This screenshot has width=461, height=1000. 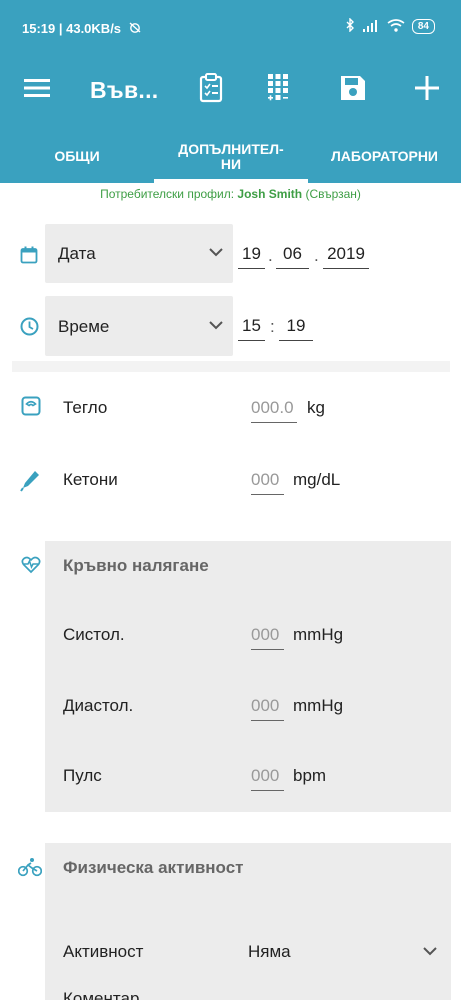 What do you see at coordinates (94, 634) in the screenshot?
I see `systolic-label: Систол.` at bounding box center [94, 634].